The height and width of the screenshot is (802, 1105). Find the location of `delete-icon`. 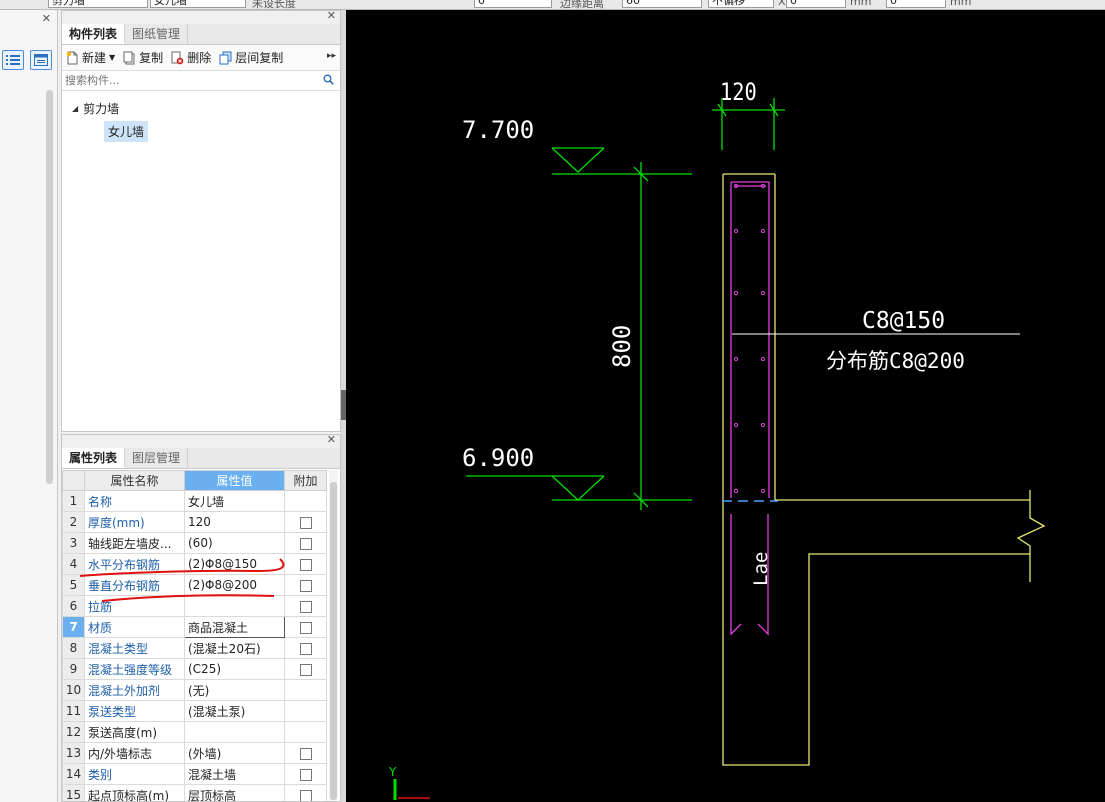

delete-icon is located at coordinates (177, 57).